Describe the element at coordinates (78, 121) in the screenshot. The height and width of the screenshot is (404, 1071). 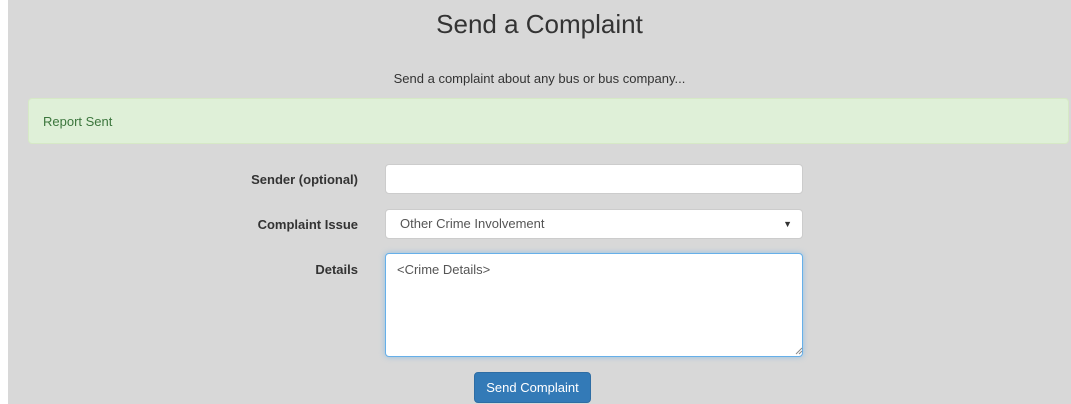
I see `alert-message: Report Sent` at that location.